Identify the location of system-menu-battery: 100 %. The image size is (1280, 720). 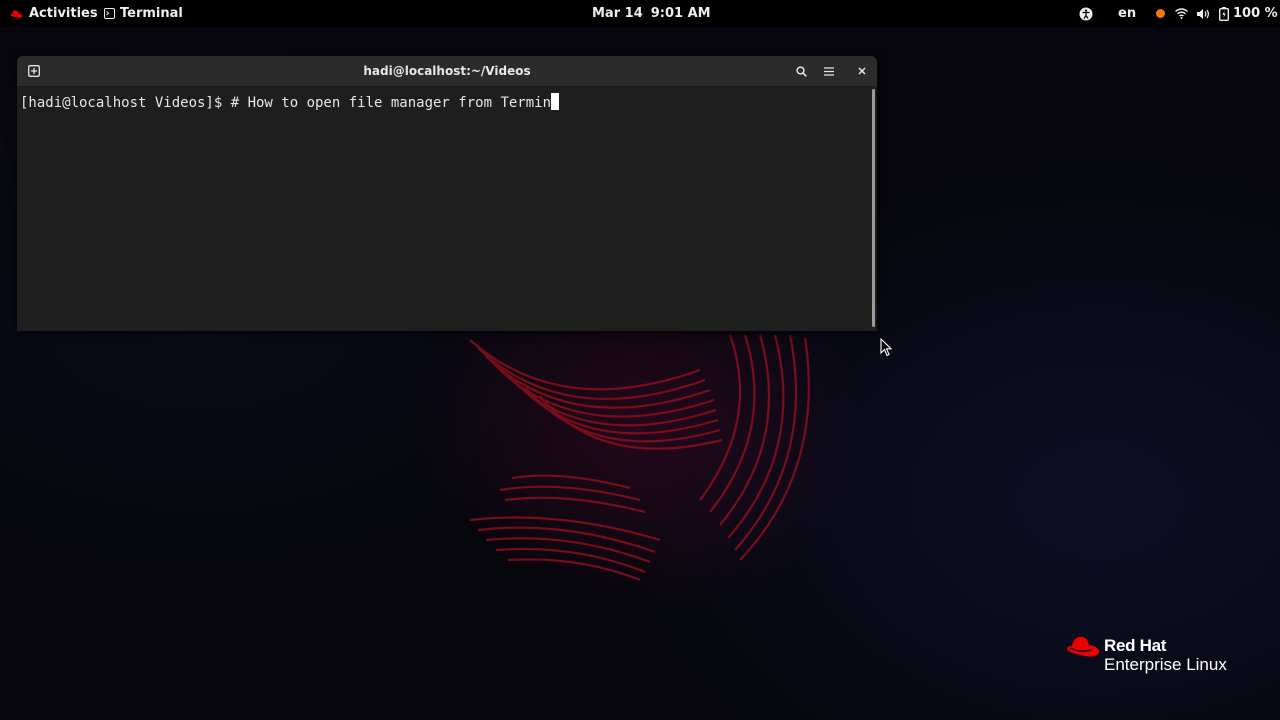
(1248, 13).